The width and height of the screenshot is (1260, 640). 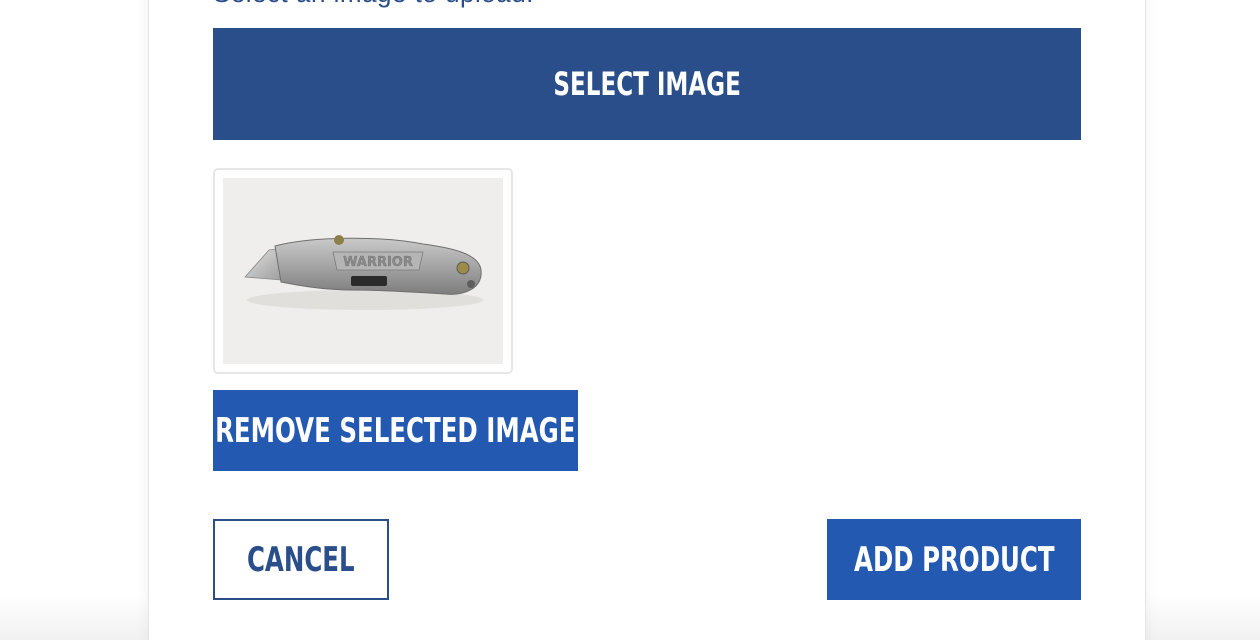 I want to click on cancel-button: CANCEL, so click(x=301, y=559).